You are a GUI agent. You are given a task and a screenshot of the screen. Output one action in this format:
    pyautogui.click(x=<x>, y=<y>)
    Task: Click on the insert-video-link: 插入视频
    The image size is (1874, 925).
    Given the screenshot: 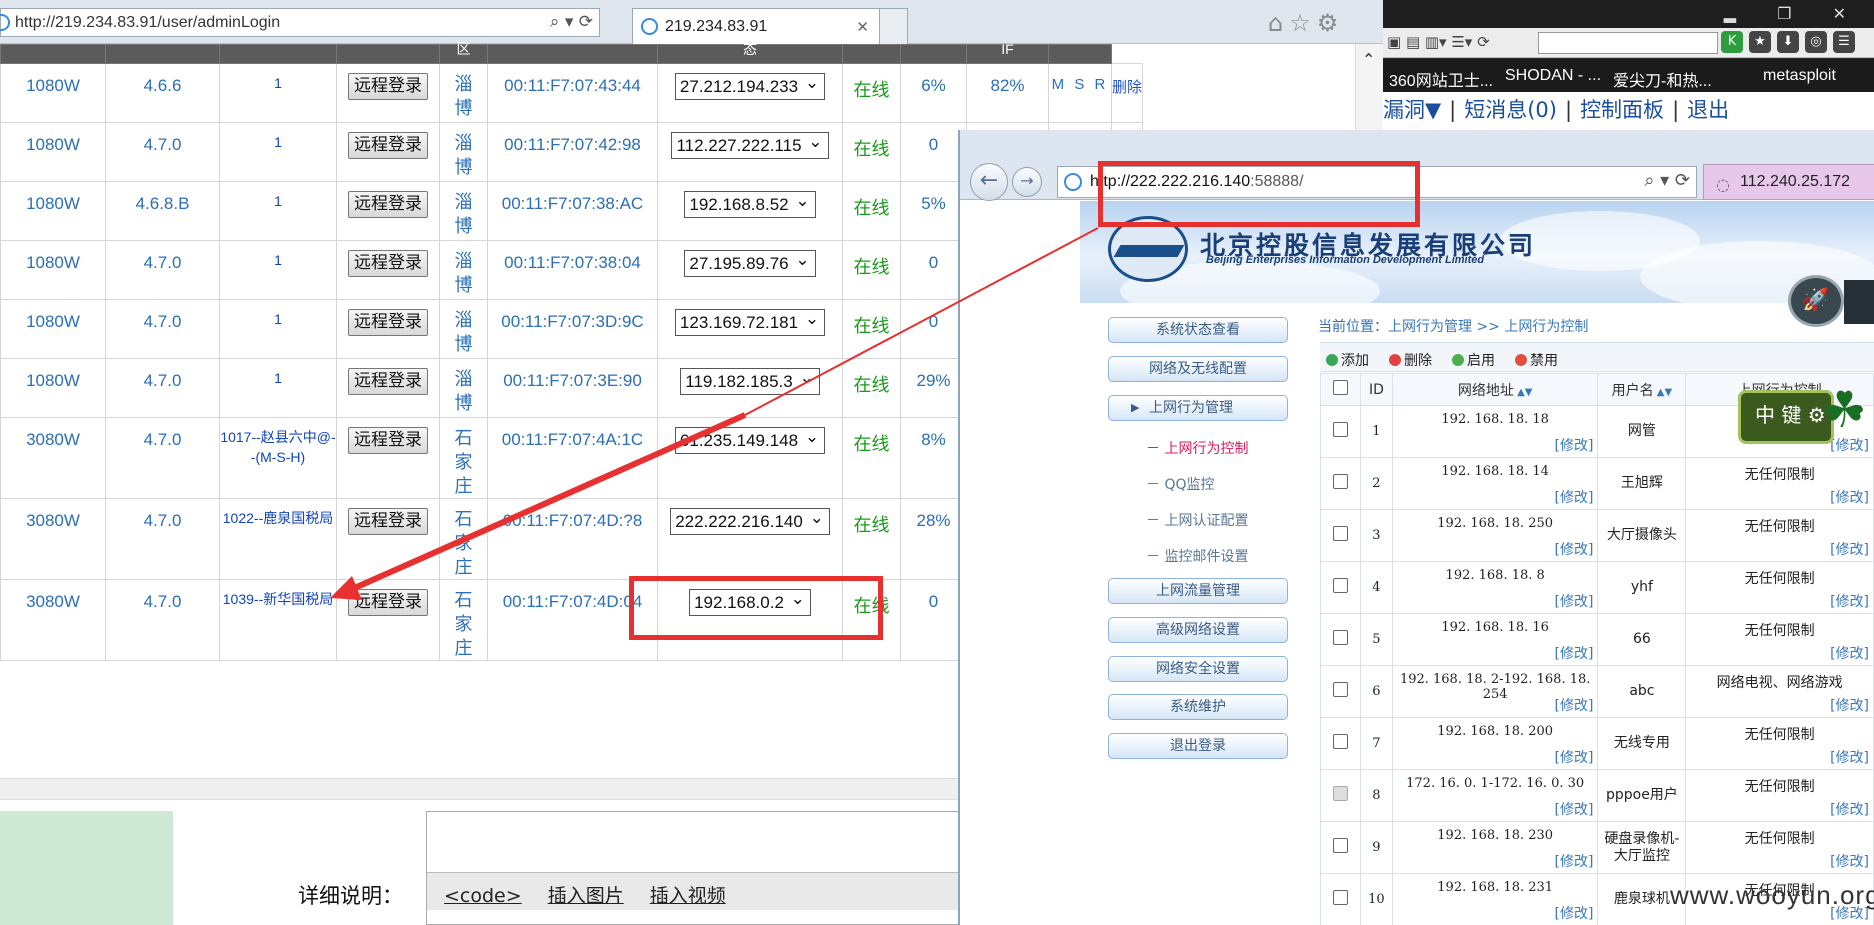 What is the action you would take?
    pyautogui.click(x=688, y=896)
    